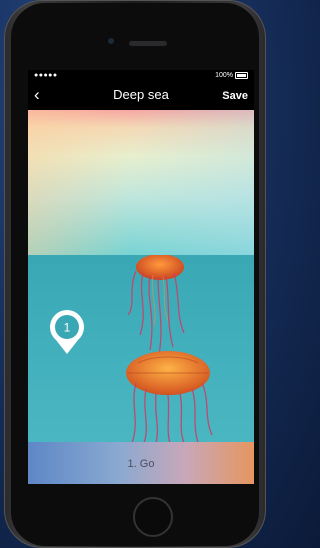  I want to click on marker-number: 1, so click(67, 328).